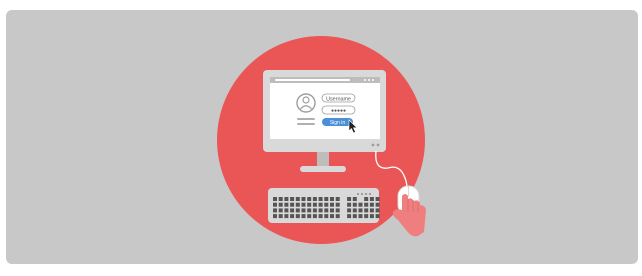  Describe the element at coordinates (369, 80) in the screenshot. I see `window-control-dots-icon` at that location.